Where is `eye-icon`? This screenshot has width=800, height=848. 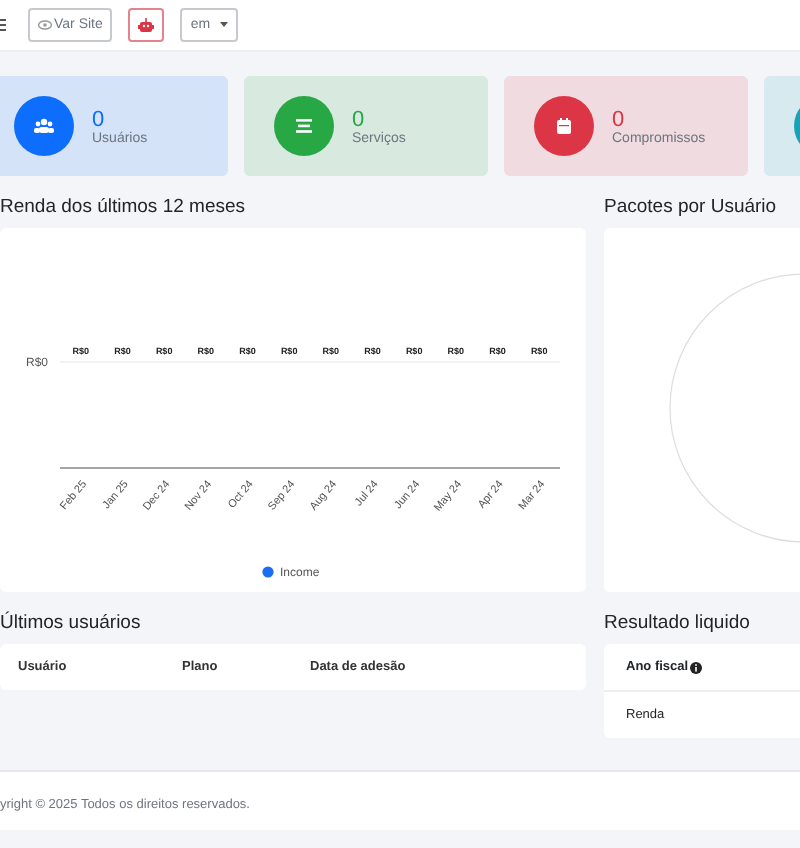
eye-icon is located at coordinates (45, 25).